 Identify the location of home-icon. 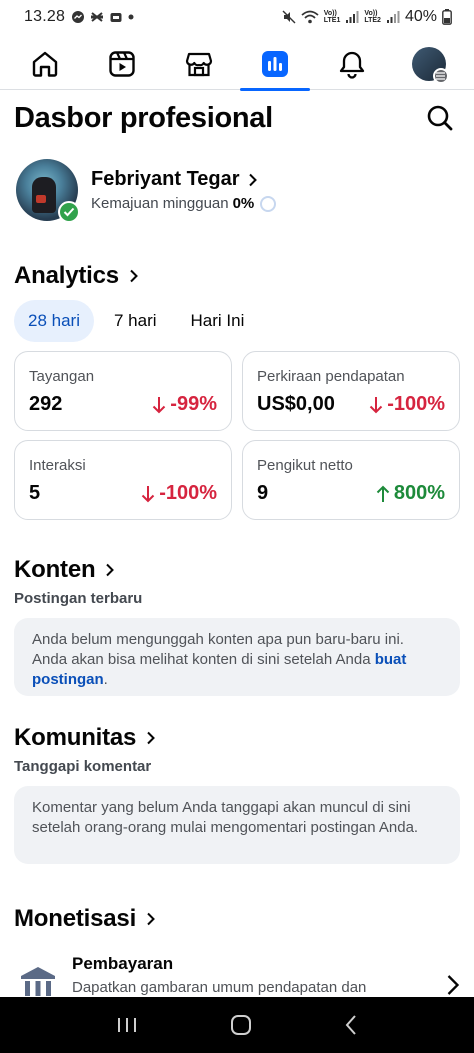
(45, 64).